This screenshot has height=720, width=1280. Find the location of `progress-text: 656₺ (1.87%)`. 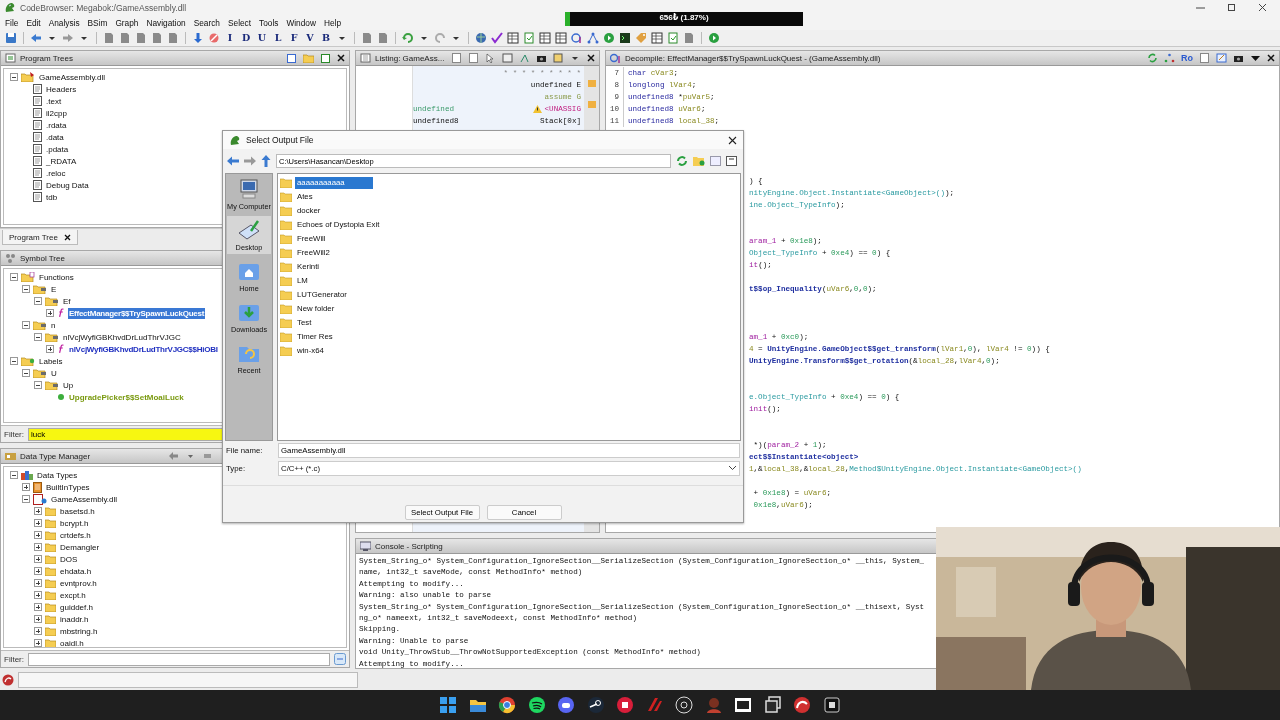

progress-text: 656₺ (1.87%) is located at coordinates (684, 17).